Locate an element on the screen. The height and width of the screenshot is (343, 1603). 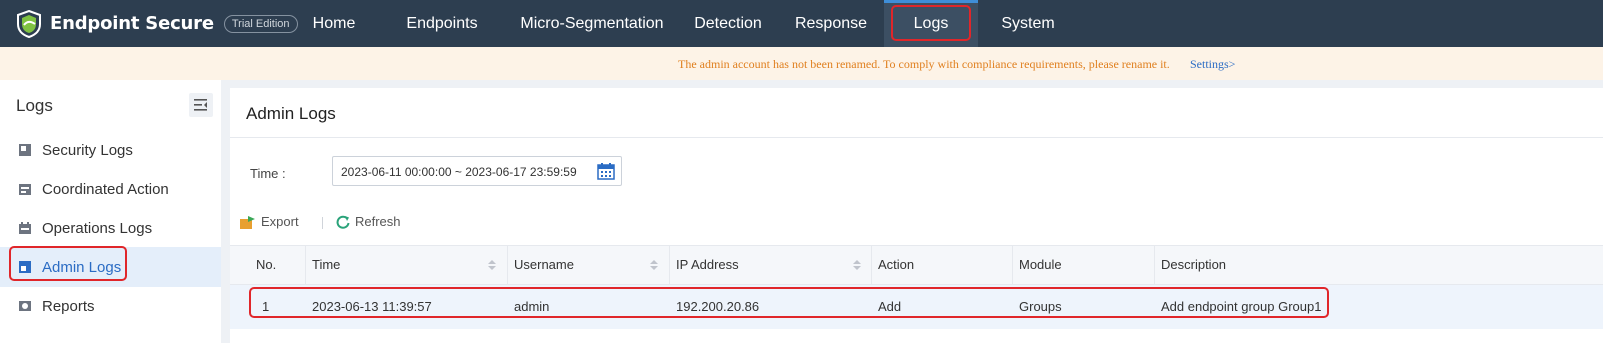
sidebar-item-label: Security Logs is located at coordinates (87, 150).